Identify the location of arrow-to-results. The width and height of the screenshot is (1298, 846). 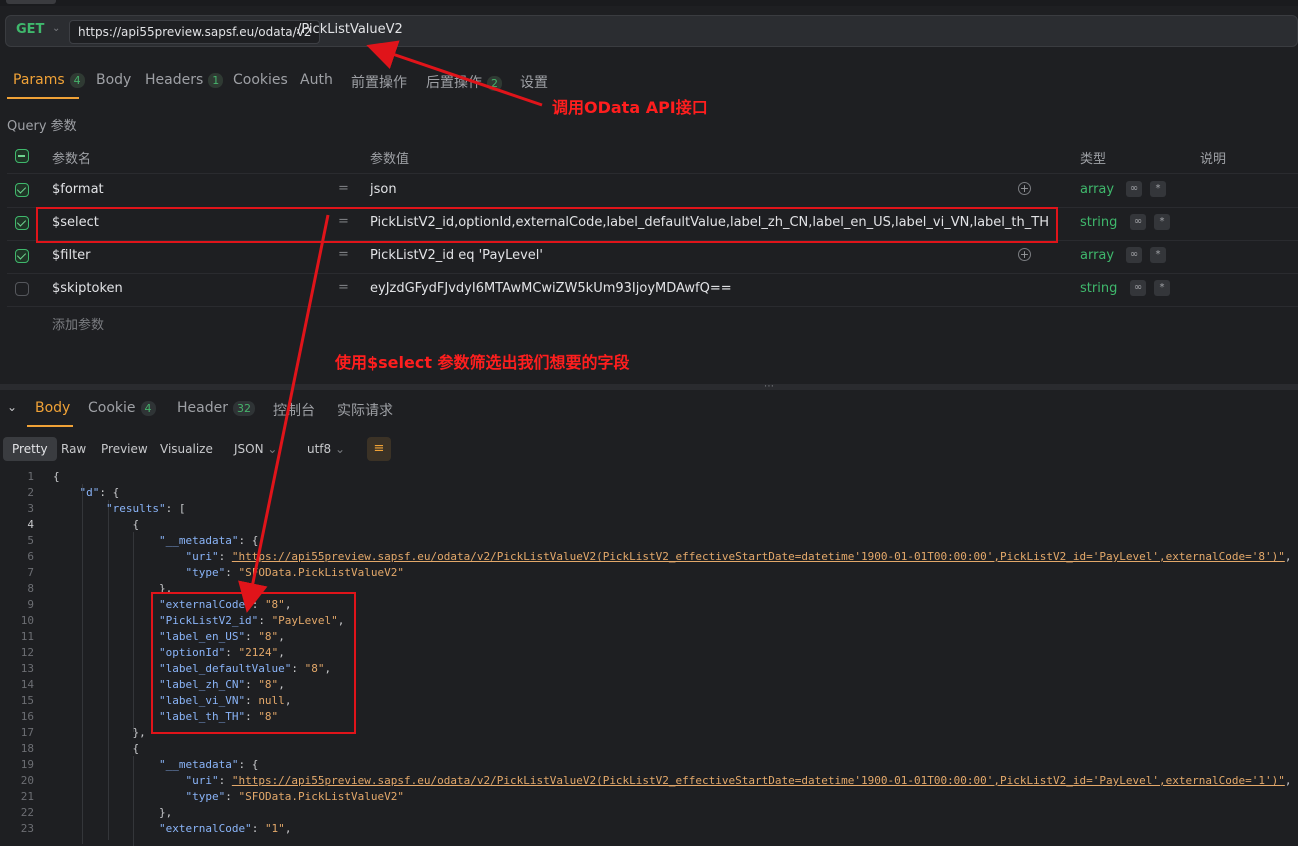
(284, 413).